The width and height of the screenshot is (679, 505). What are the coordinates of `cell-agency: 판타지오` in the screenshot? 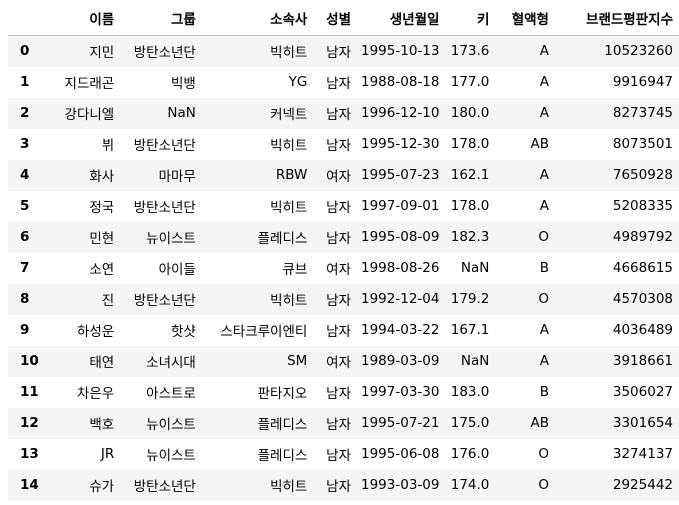 It's located at (282, 394).